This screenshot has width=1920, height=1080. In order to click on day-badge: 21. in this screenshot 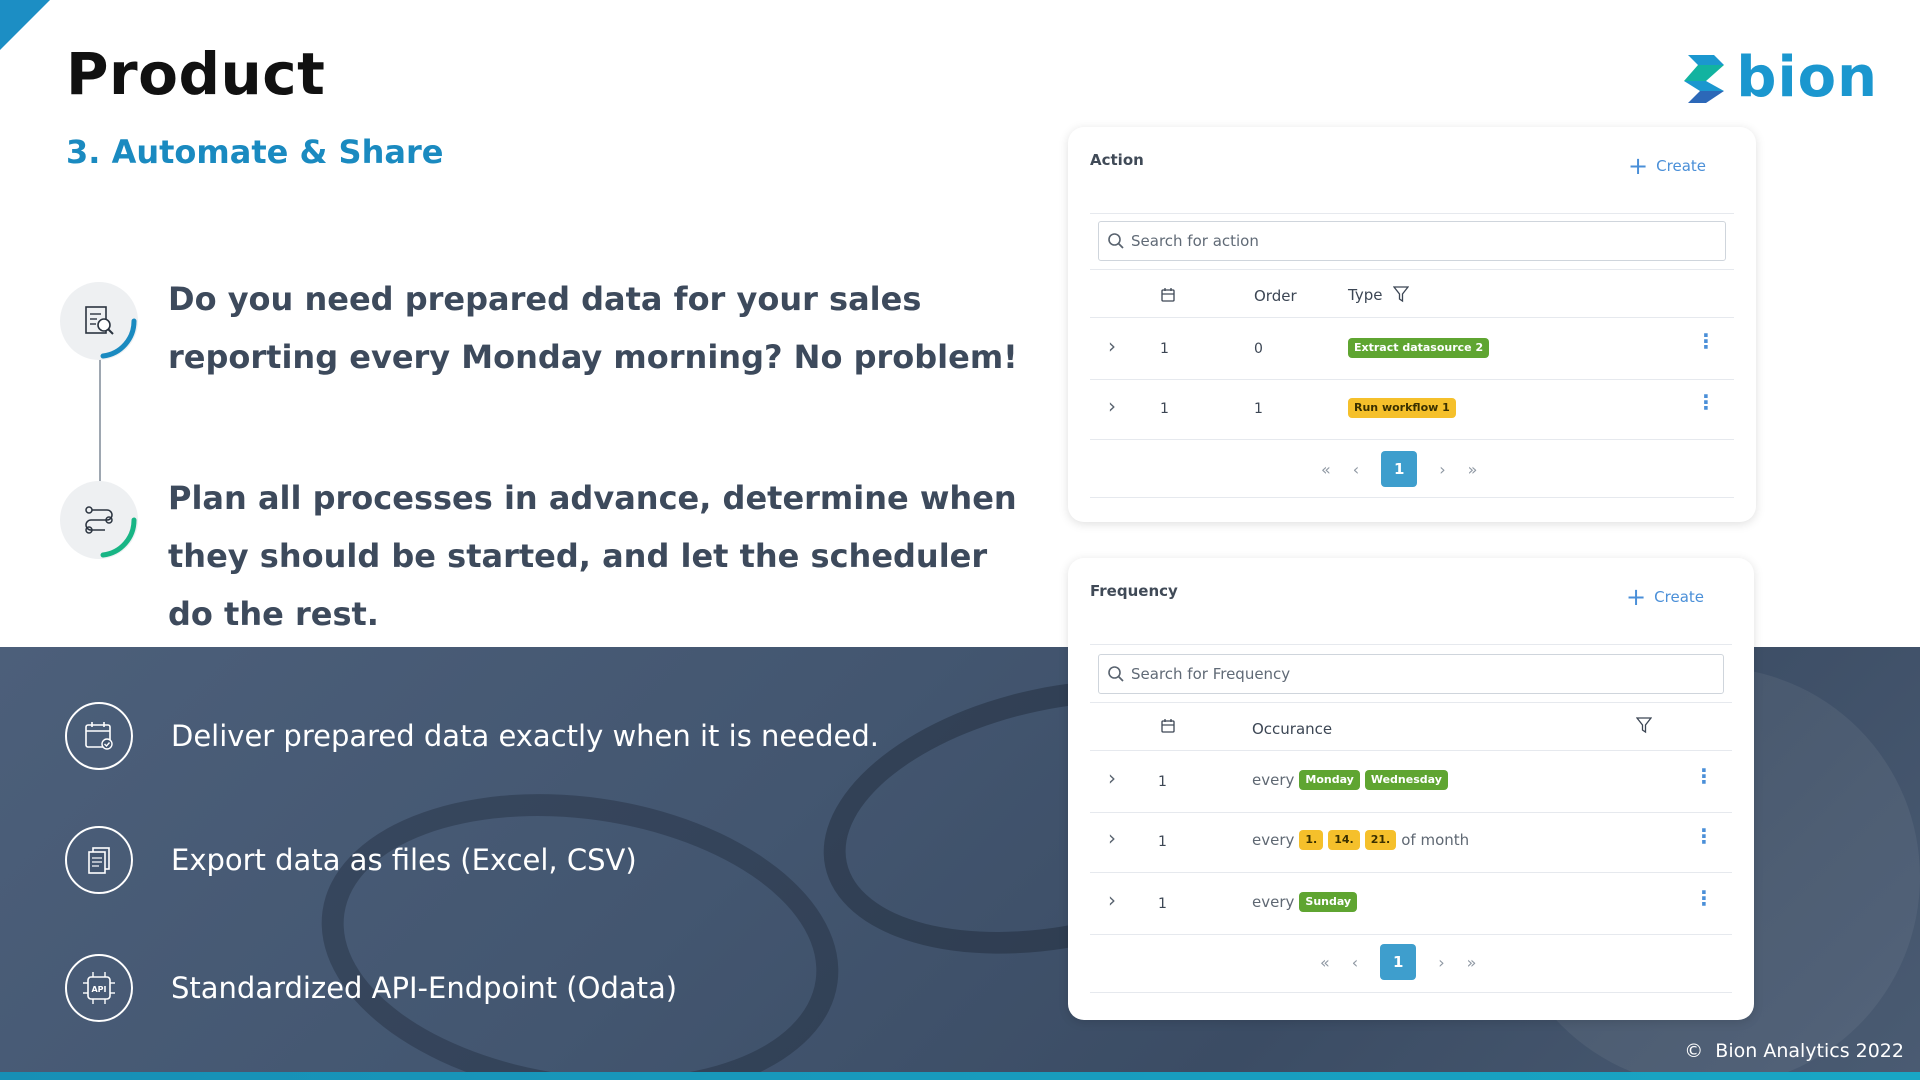, I will do `click(1380, 840)`.